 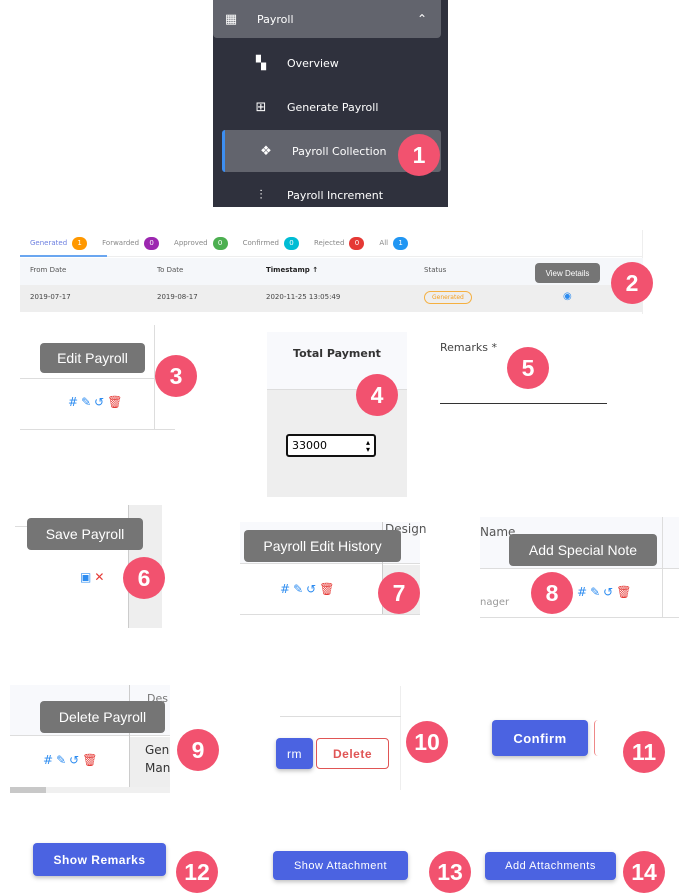 What do you see at coordinates (644, 752) in the screenshot?
I see `step-badge: 11` at bounding box center [644, 752].